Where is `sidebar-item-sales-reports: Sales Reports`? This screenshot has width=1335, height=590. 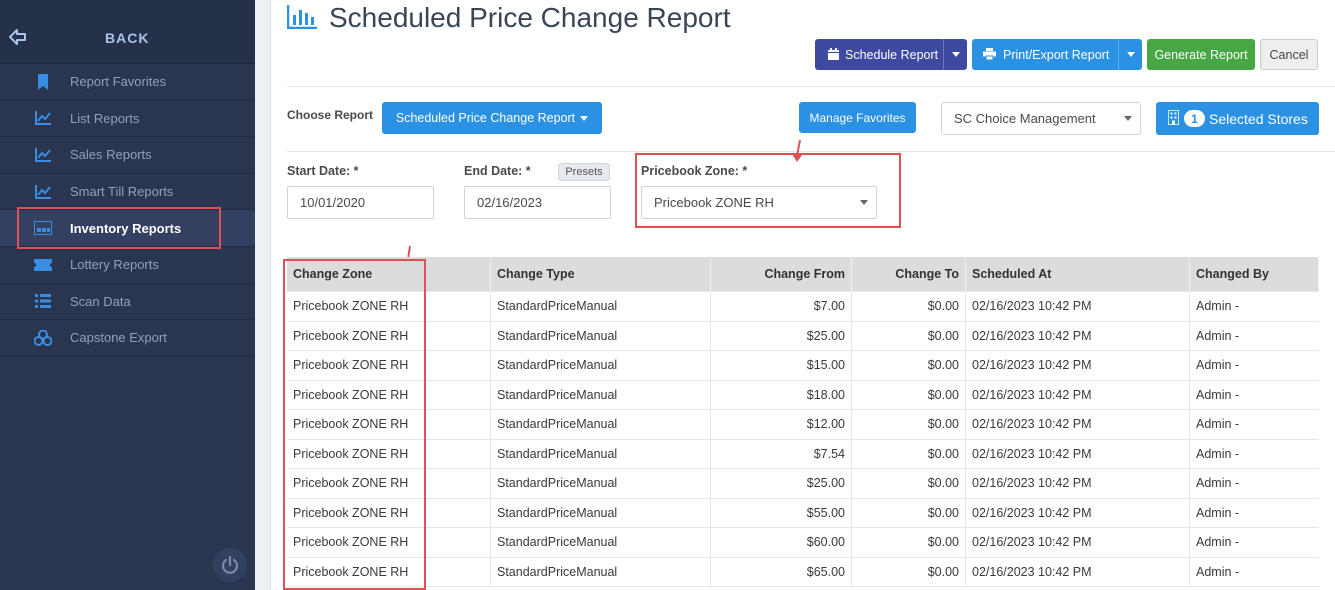 sidebar-item-sales-reports: Sales Reports is located at coordinates (127, 155).